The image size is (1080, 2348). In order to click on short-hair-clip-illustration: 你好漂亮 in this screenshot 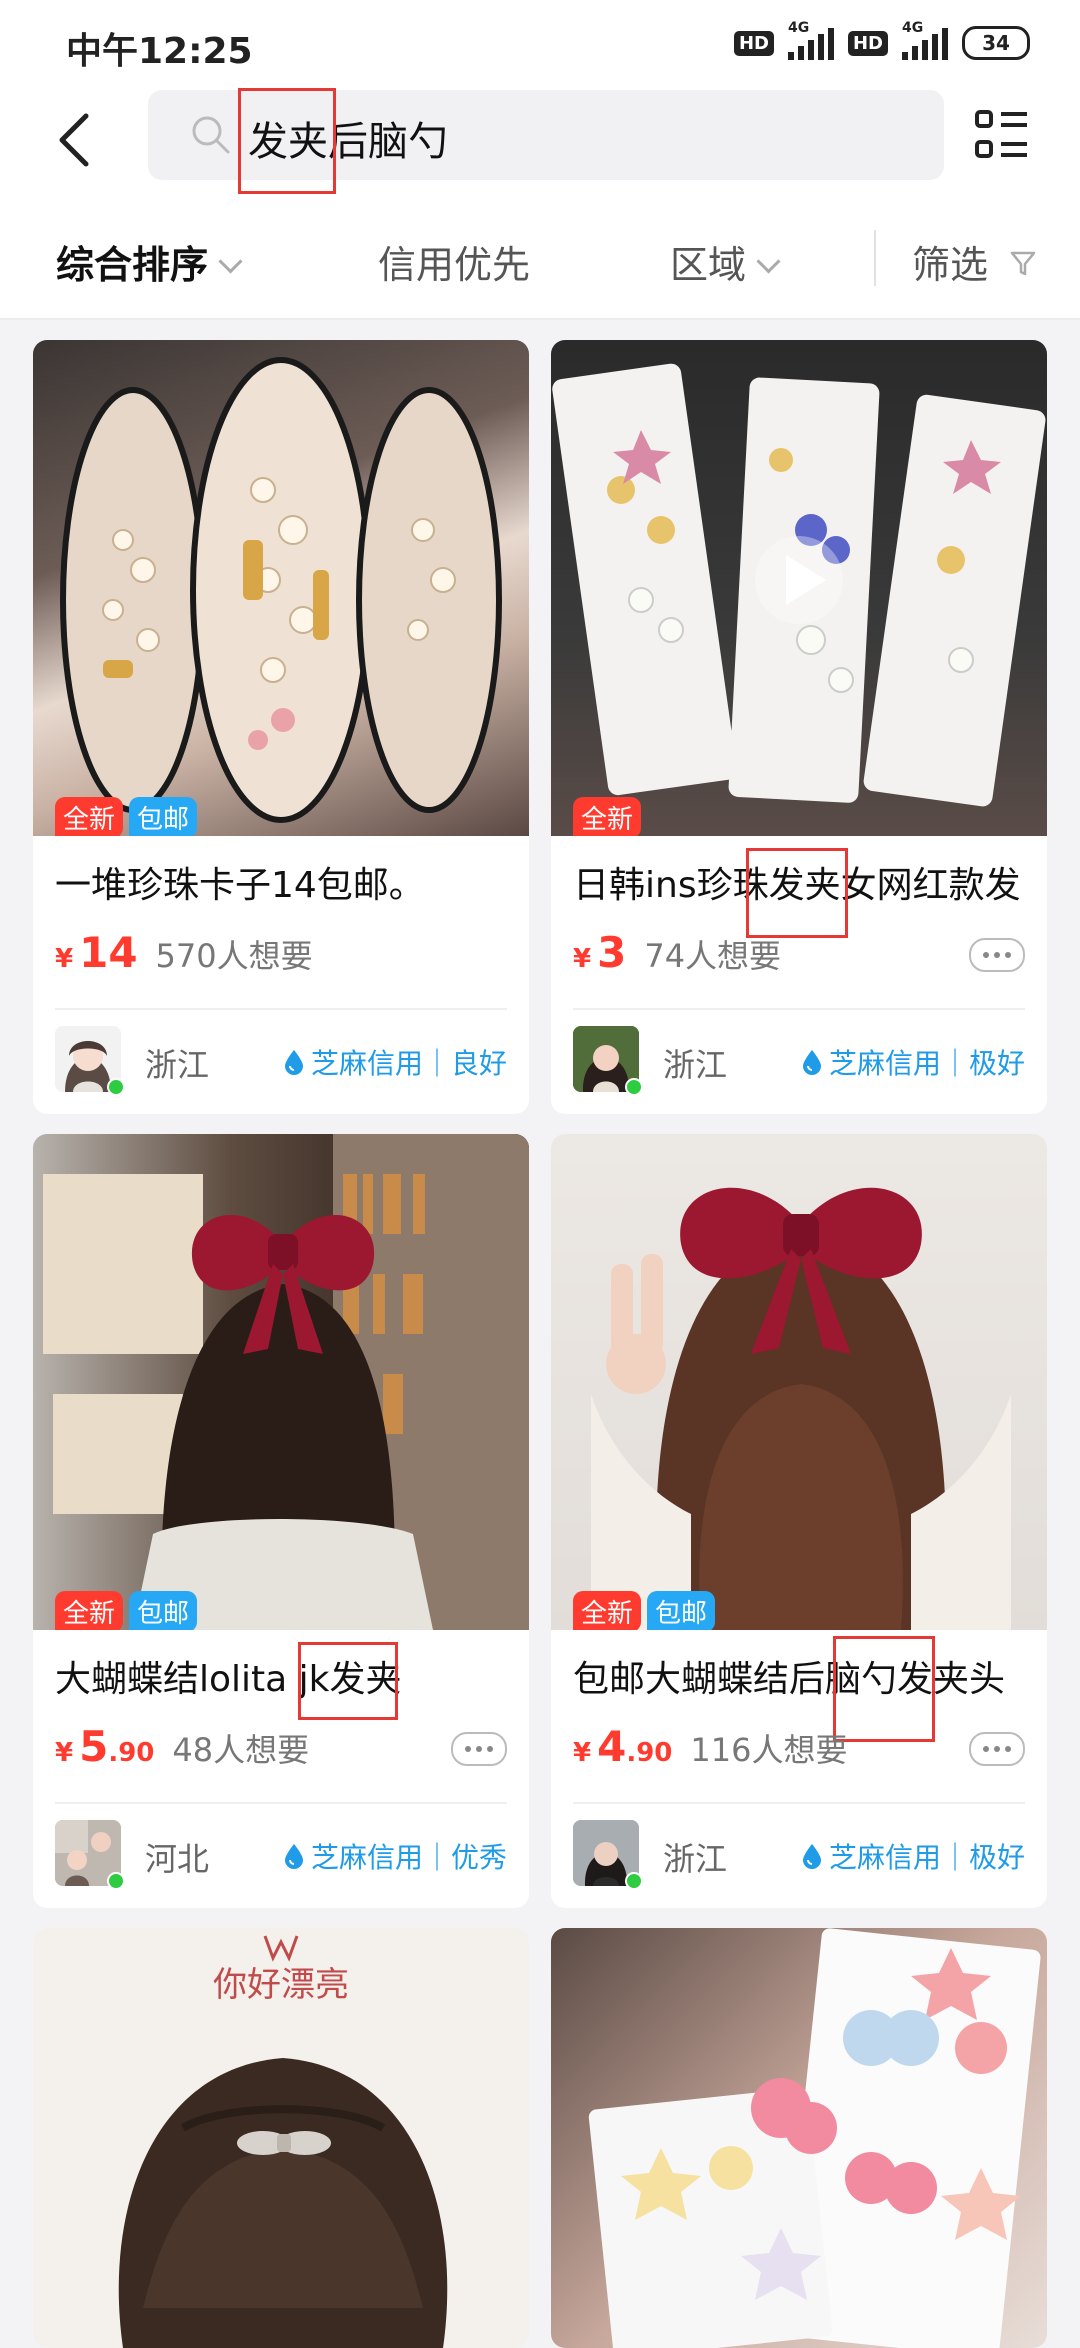, I will do `click(283, 2141)`.